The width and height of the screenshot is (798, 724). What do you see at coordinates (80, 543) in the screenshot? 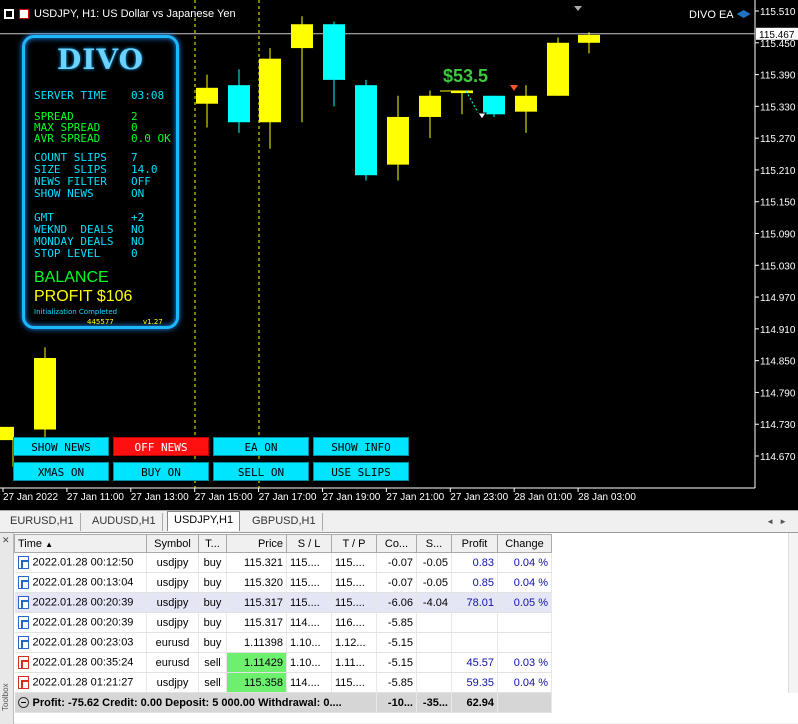
I see `col-time: Time ▲` at bounding box center [80, 543].